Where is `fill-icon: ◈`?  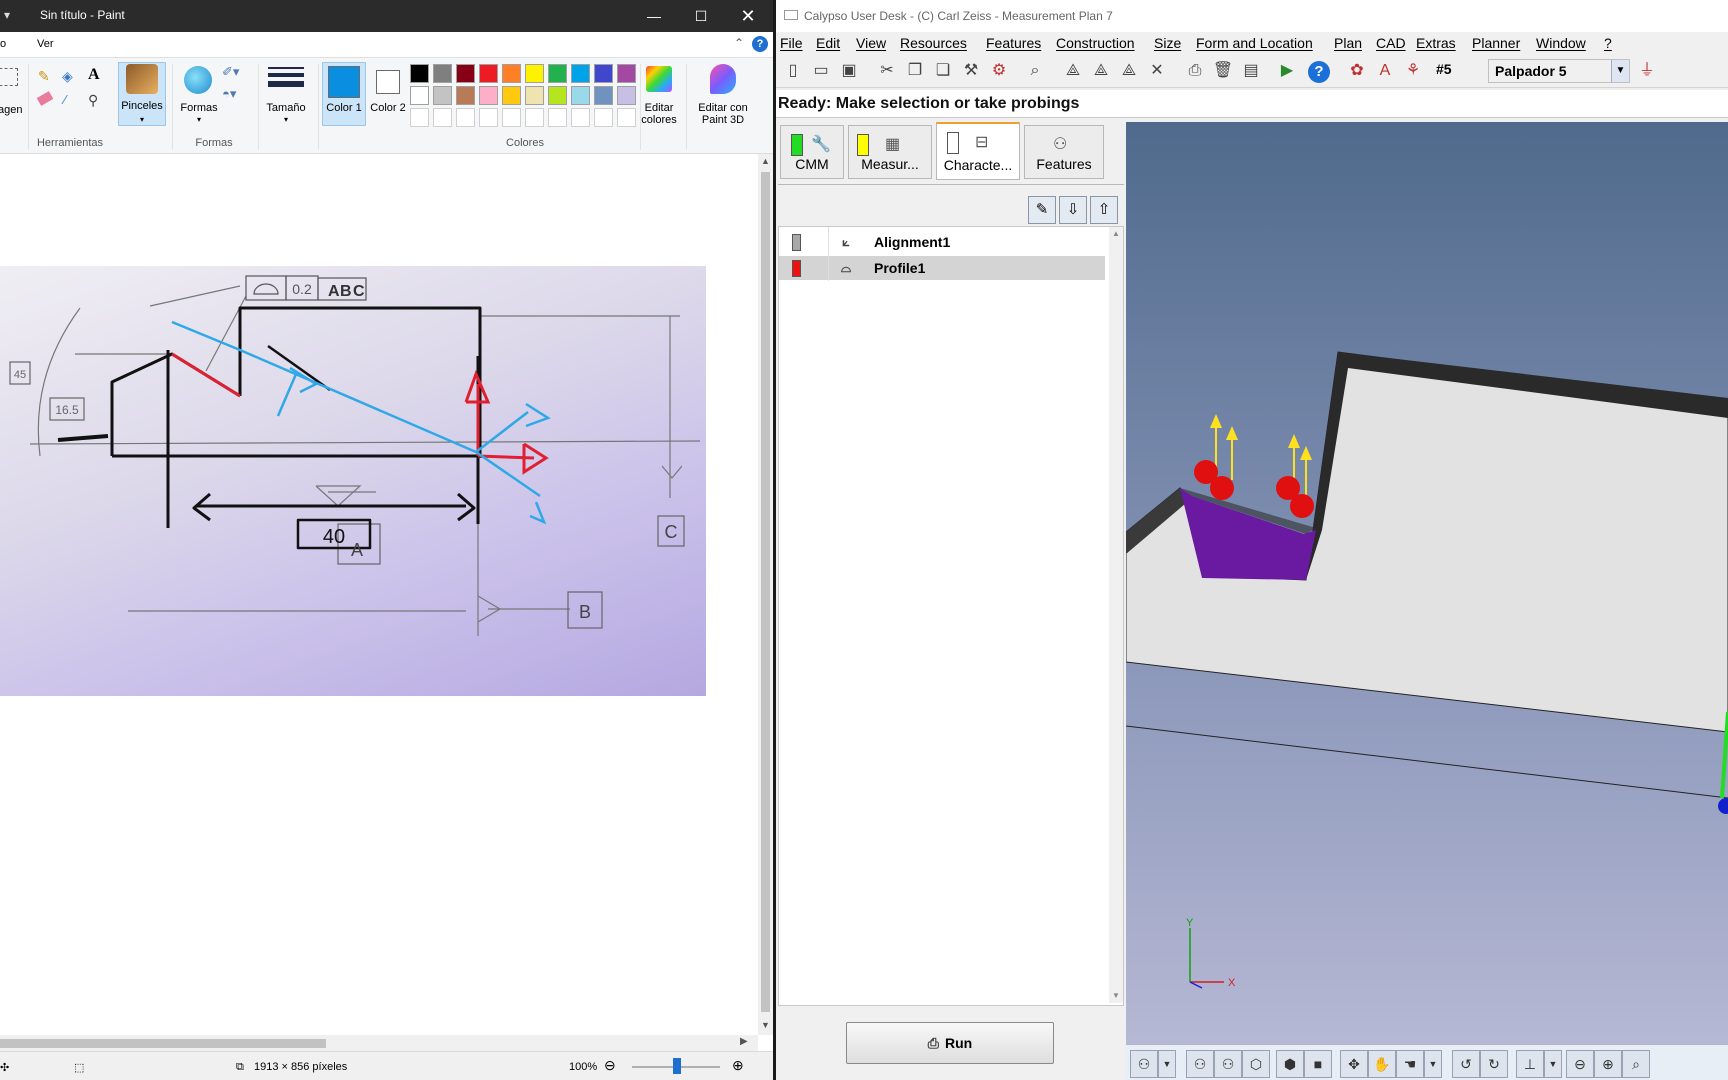
fill-icon: ◈ is located at coordinates (67, 76).